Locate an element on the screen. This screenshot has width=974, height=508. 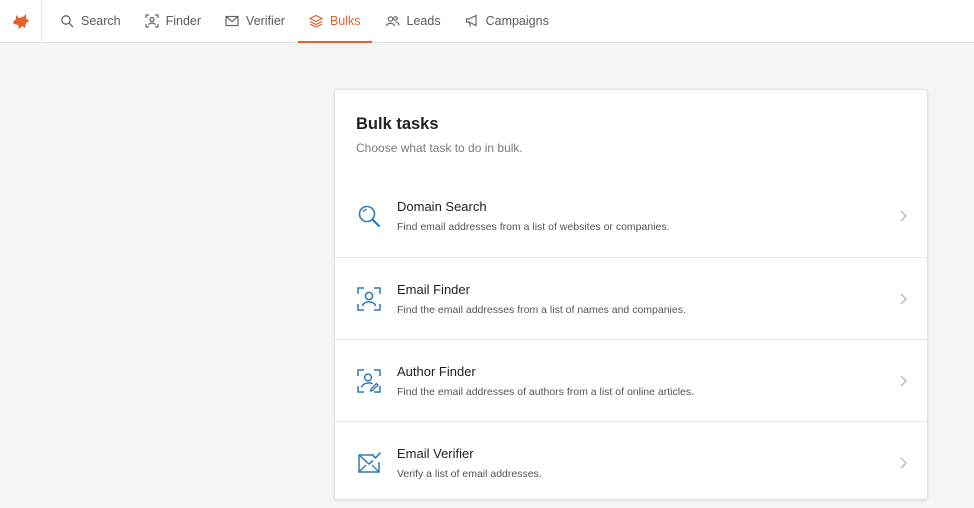
task-title: Domain Search is located at coordinates (442, 206).